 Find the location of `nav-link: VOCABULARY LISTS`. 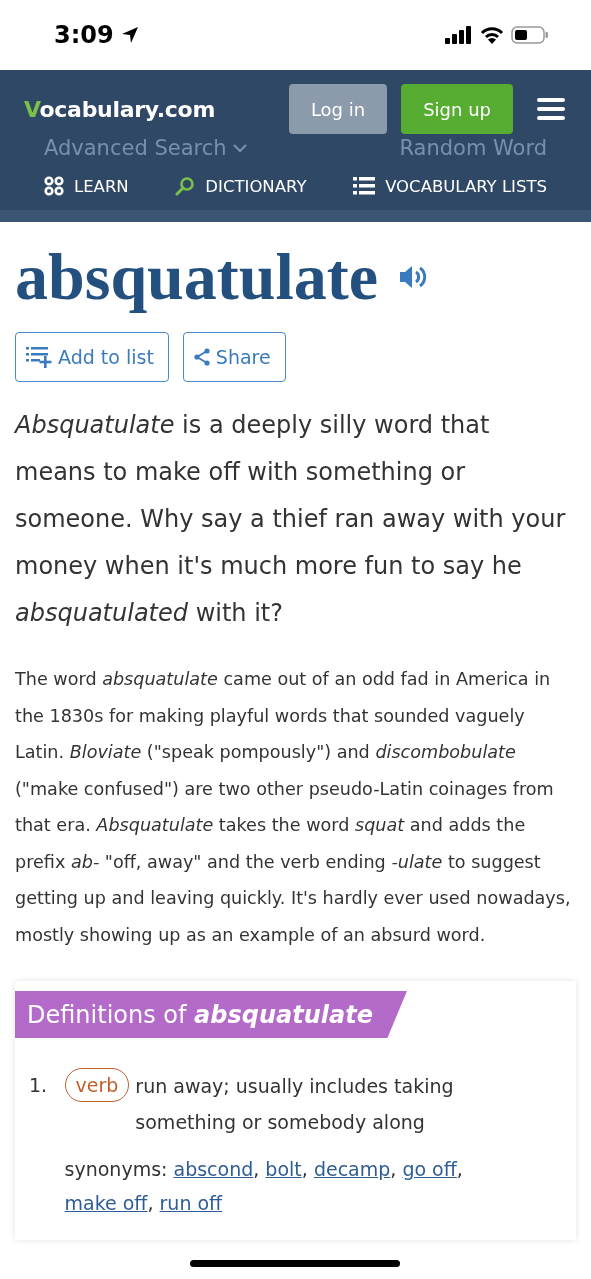

nav-link: VOCABULARY LISTS is located at coordinates (450, 186).